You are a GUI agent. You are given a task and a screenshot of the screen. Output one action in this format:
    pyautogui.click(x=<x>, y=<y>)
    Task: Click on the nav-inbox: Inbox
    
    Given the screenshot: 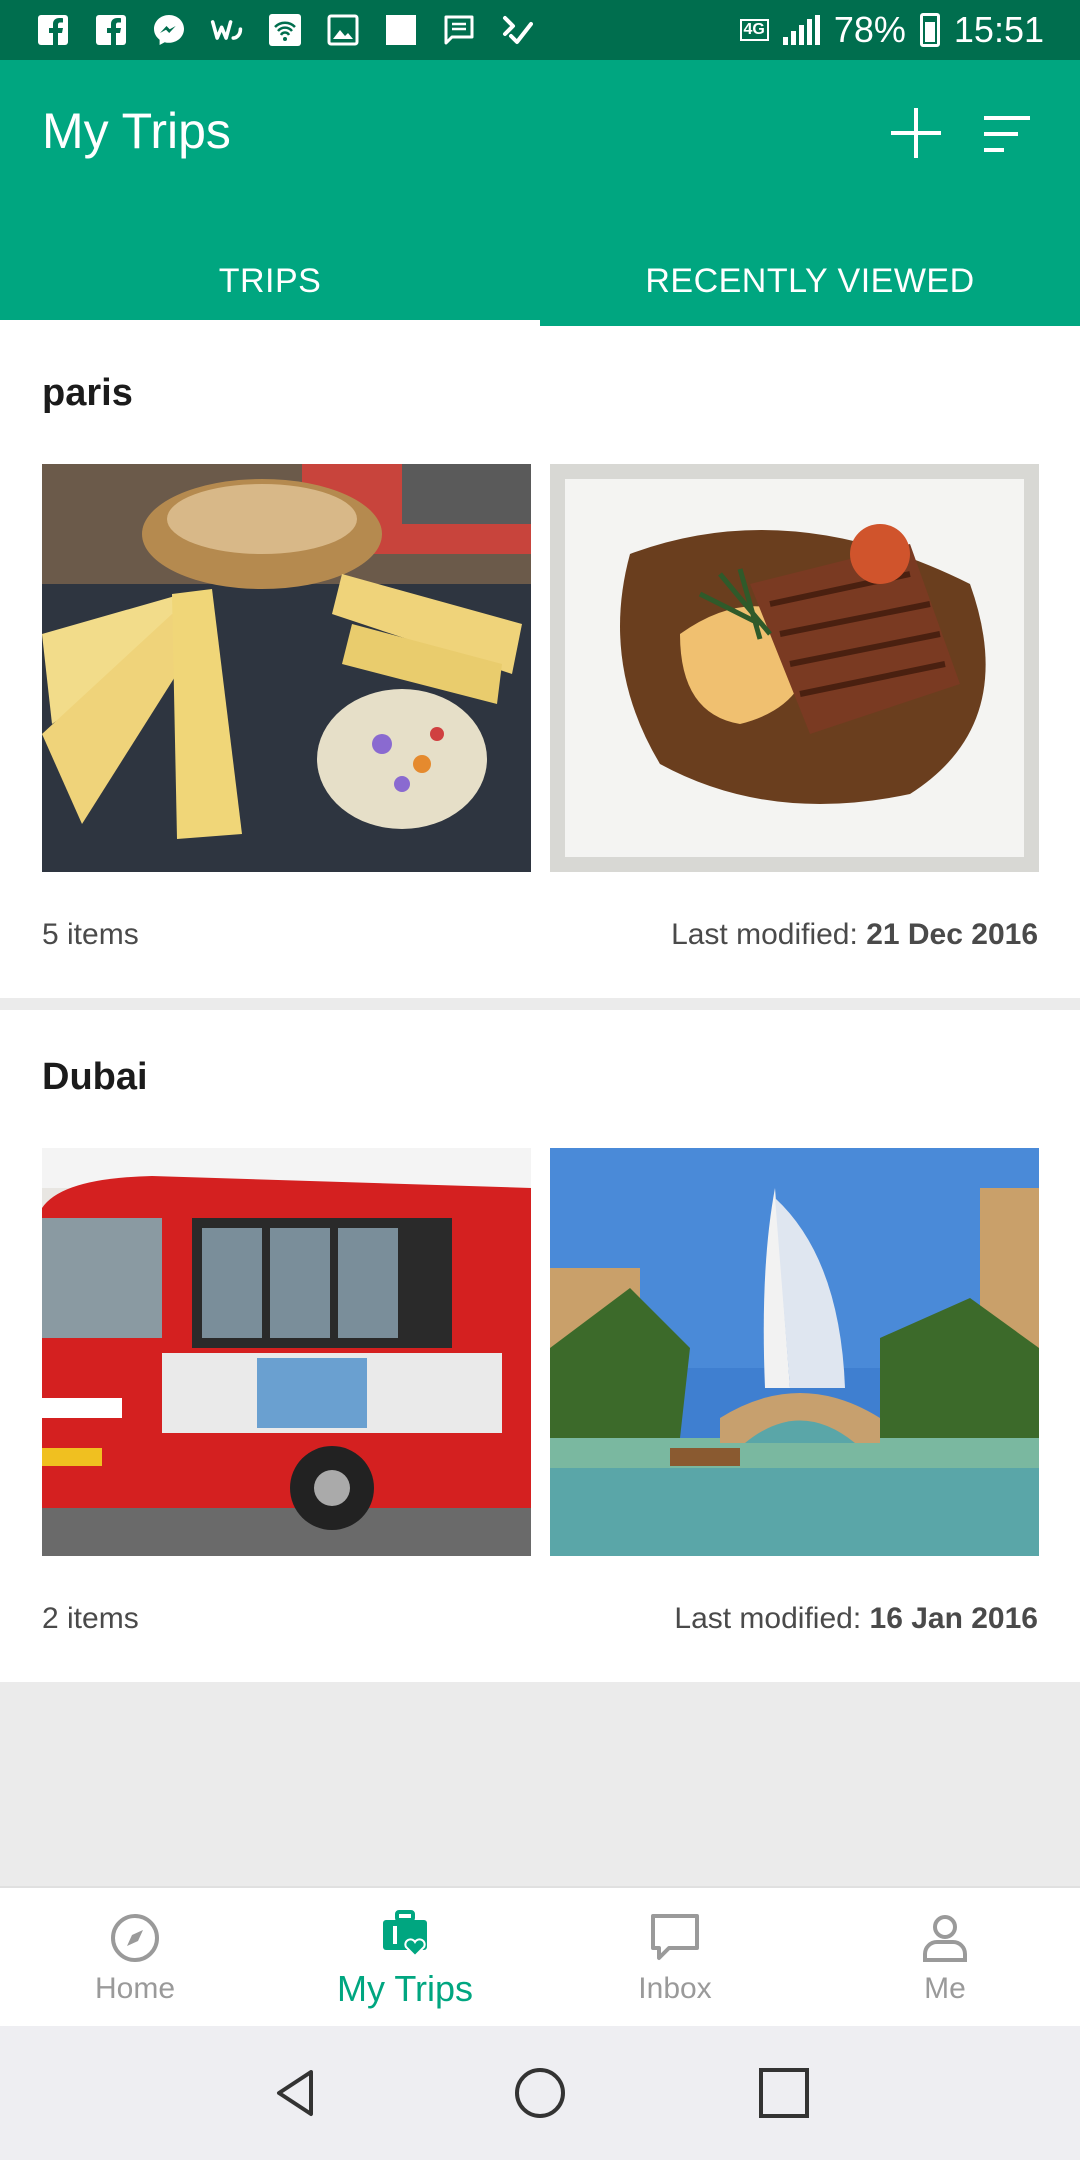 What is the action you would take?
    pyautogui.click(x=675, y=1957)
    